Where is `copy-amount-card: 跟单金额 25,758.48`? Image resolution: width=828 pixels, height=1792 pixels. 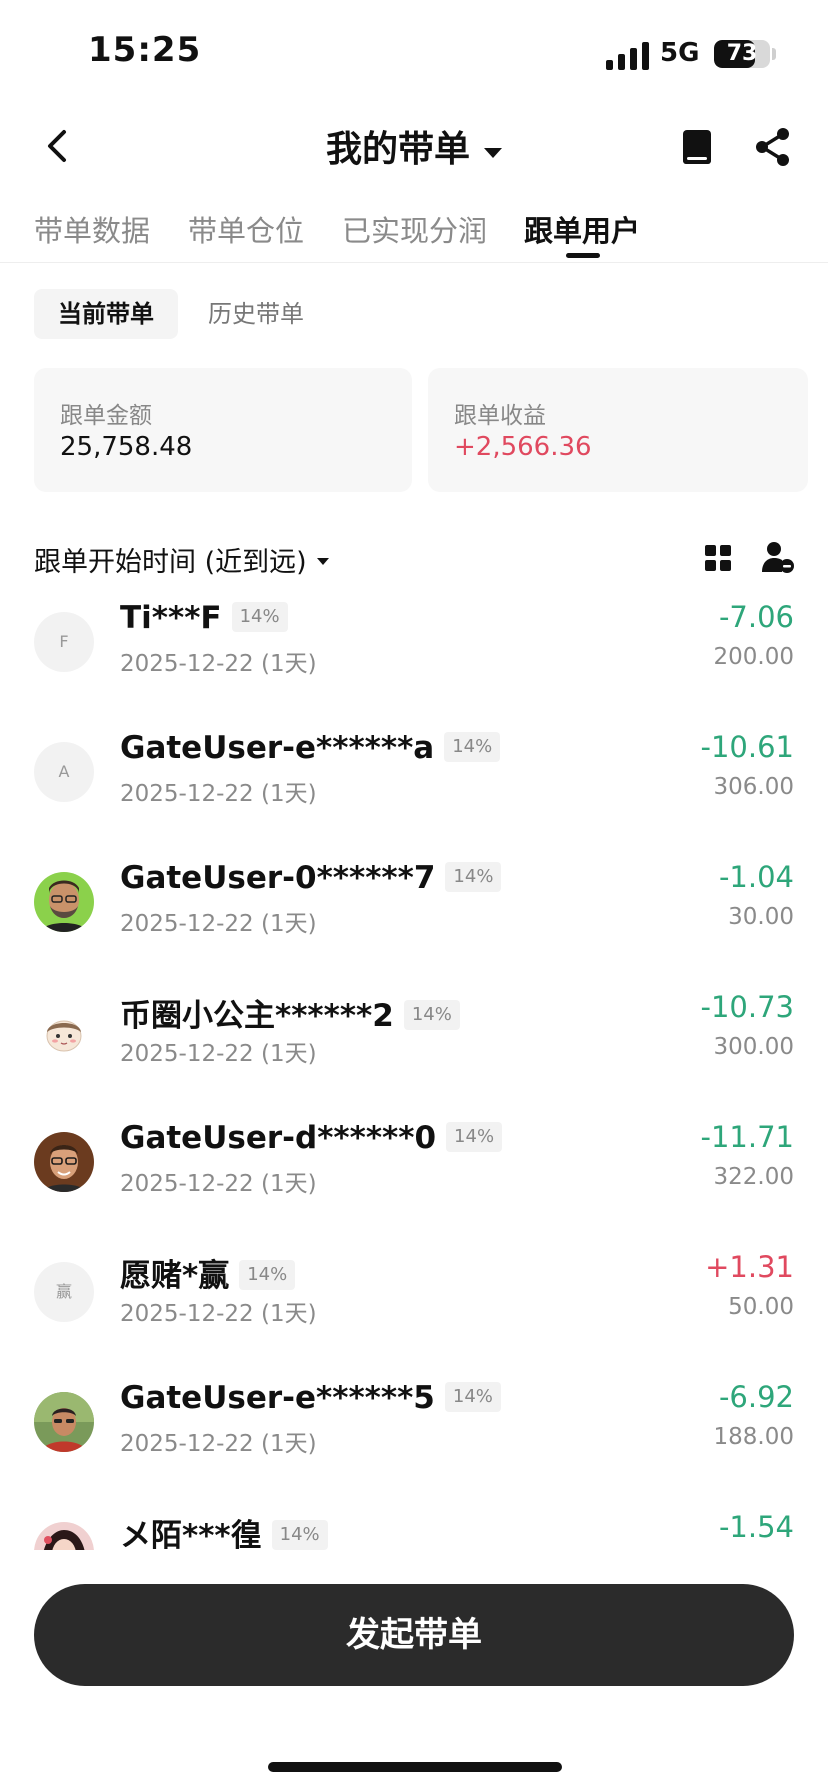 copy-amount-card: 跟单金额 25,758.48 is located at coordinates (223, 430).